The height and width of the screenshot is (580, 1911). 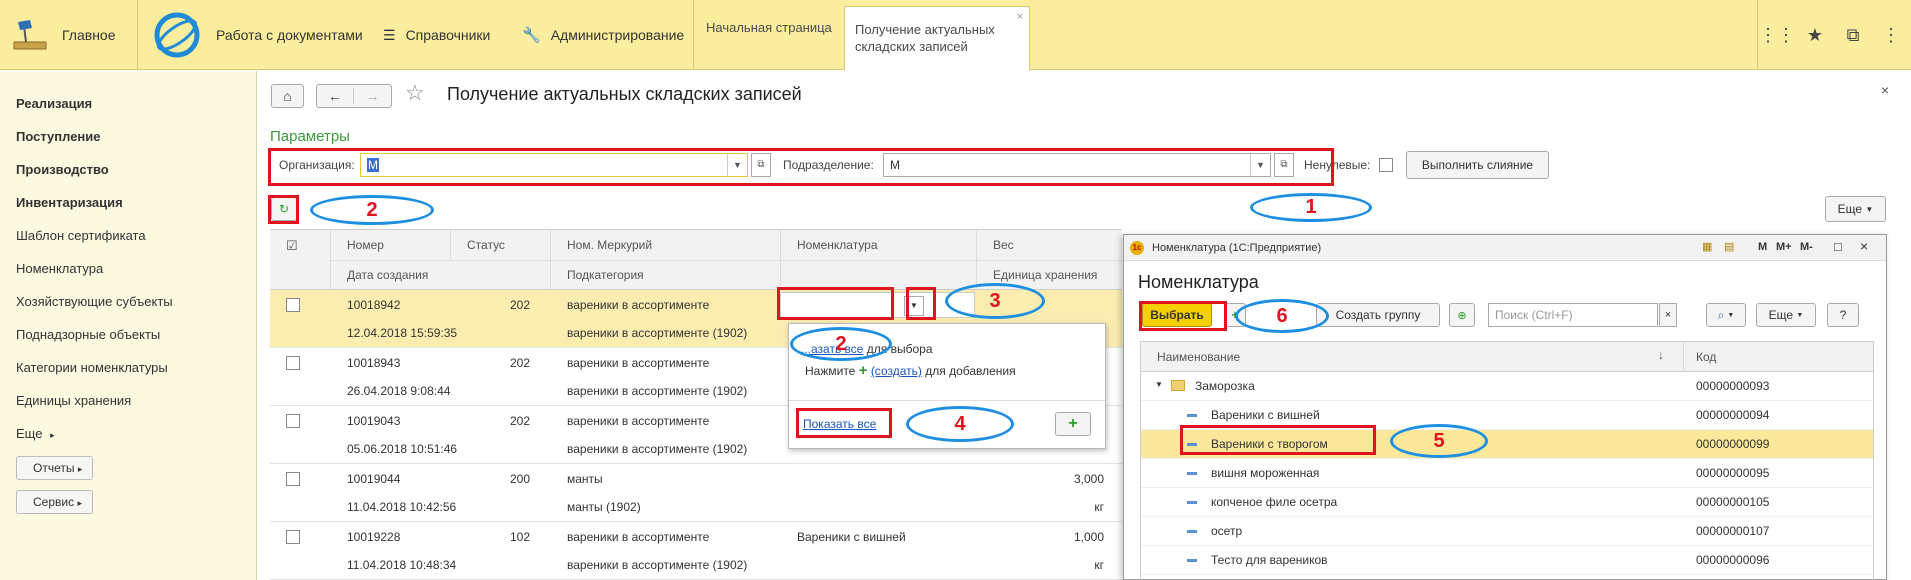 I want to click on reports-button: Отчеты ▸, so click(x=55, y=468).